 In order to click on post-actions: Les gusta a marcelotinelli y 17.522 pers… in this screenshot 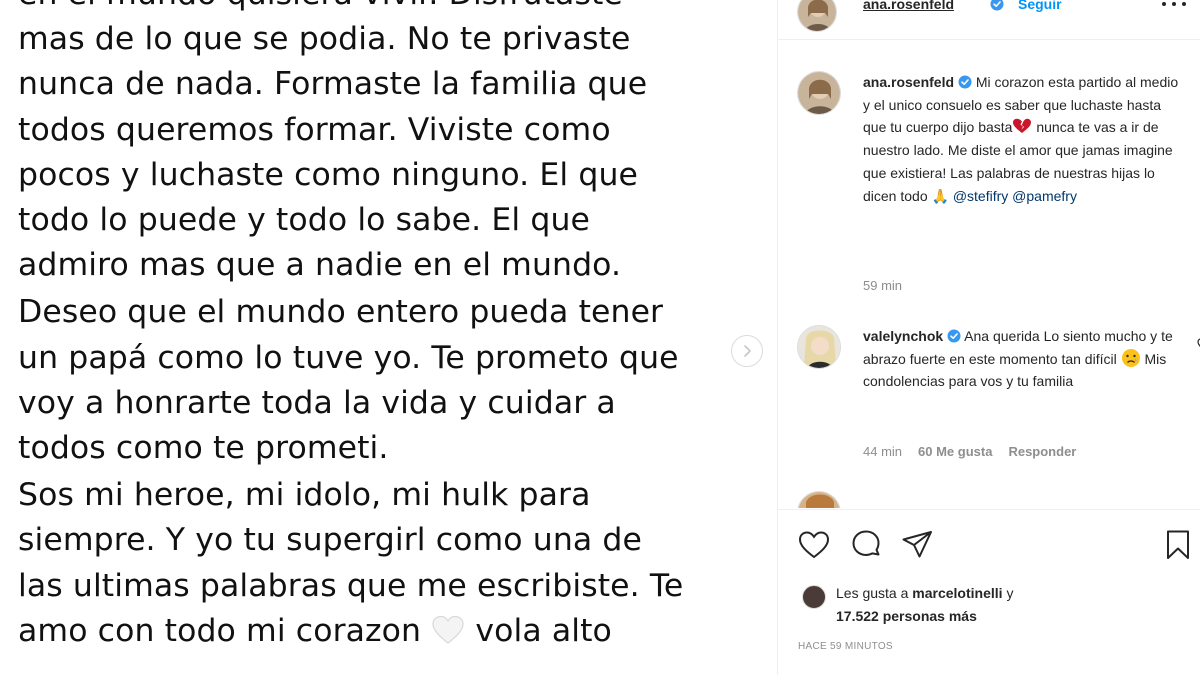, I will do `click(989, 592)`.